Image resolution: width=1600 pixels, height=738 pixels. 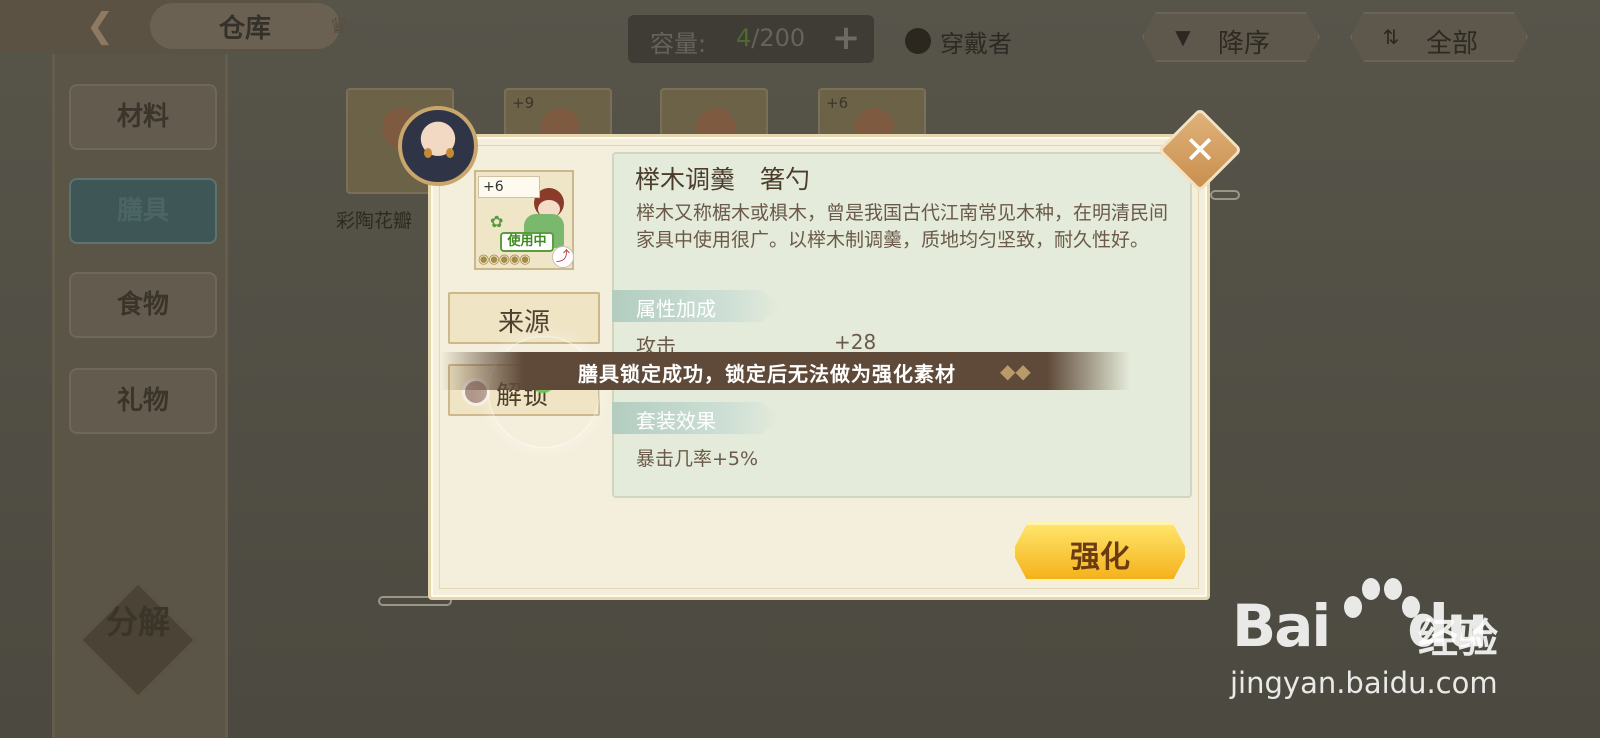 I want to click on set-effect-value: 暴击几率+5%, so click(x=697, y=459).